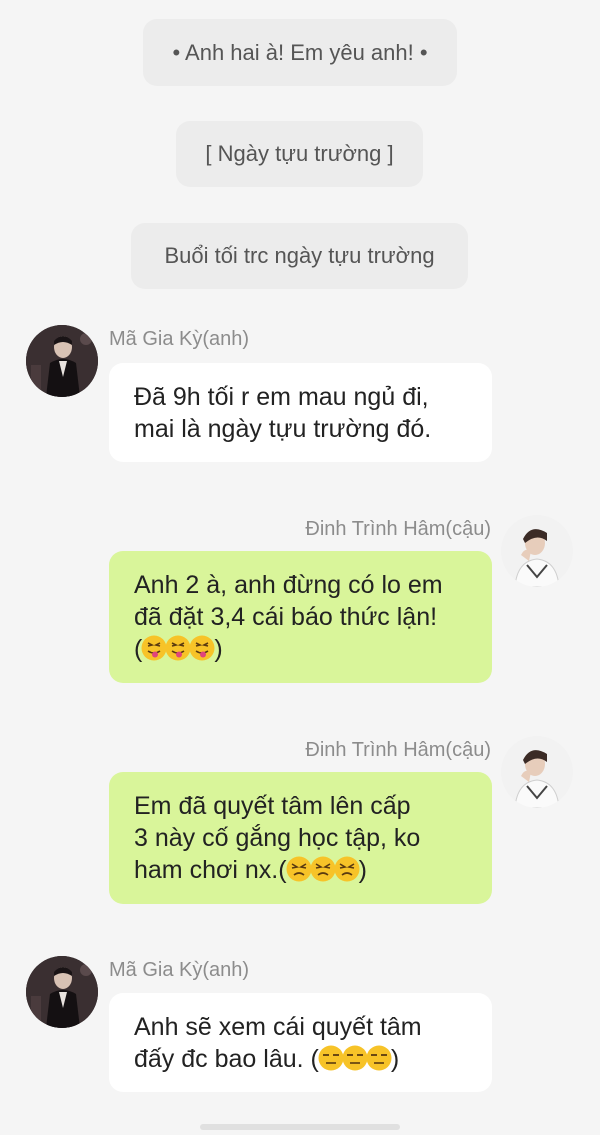 This screenshot has width=600, height=1135. Describe the element at coordinates (283, 429) in the screenshot. I see `message-line: mai là ngày tựu trường đó.` at that location.